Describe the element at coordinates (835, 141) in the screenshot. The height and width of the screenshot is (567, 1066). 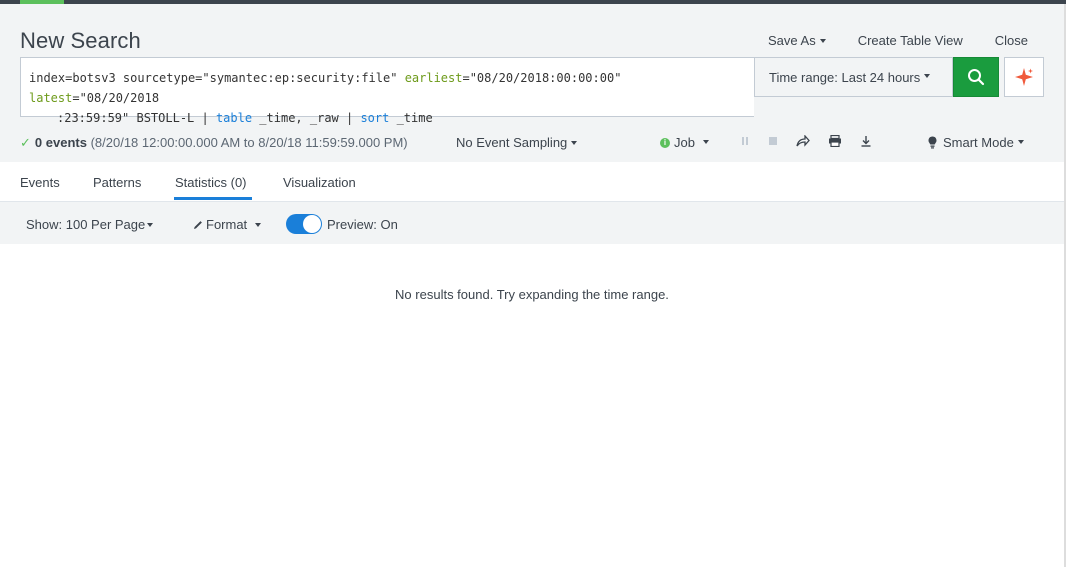
I see `print-icon` at that location.